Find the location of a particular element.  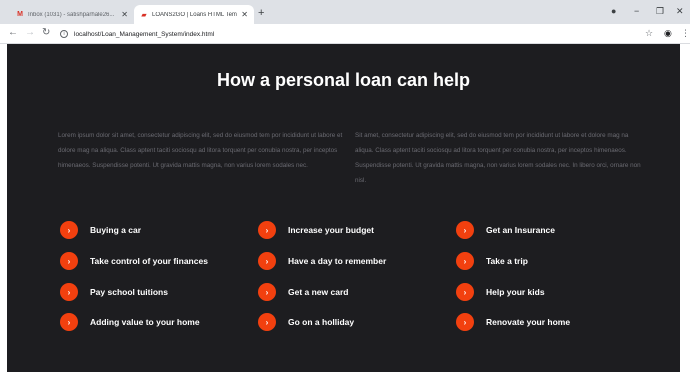

tab-gmail-inbox: M Inbox (1031) - satishparhale26... ✕ is located at coordinates (72, 14).